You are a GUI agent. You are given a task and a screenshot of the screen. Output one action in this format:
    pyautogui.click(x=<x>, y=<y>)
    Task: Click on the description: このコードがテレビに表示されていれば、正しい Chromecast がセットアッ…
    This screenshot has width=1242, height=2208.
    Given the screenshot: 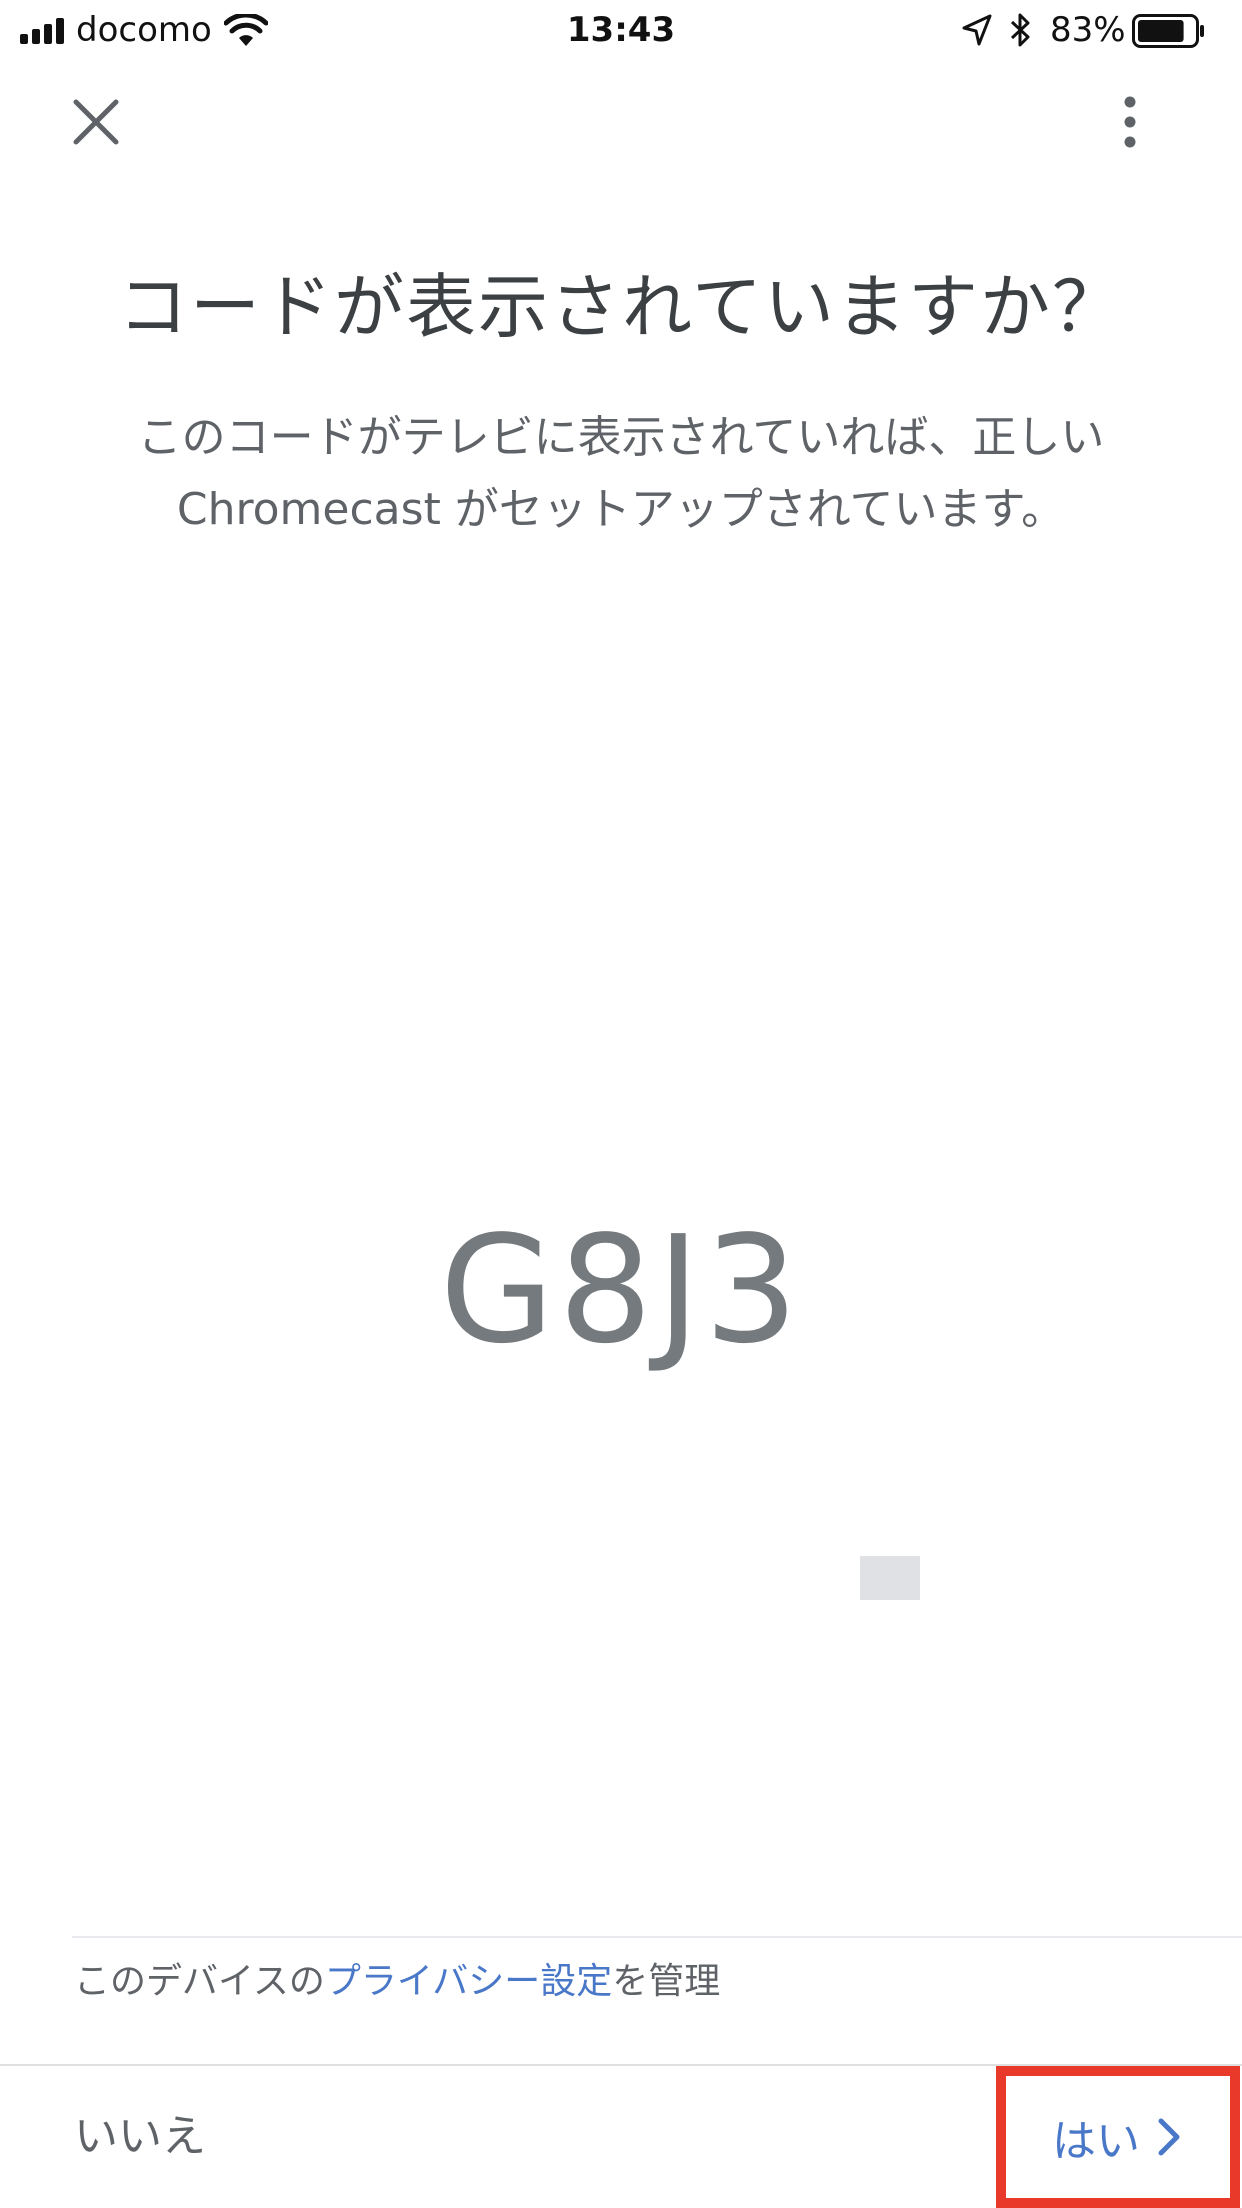 What is the action you would take?
    pyautogui.click(x=621, y=474)
    